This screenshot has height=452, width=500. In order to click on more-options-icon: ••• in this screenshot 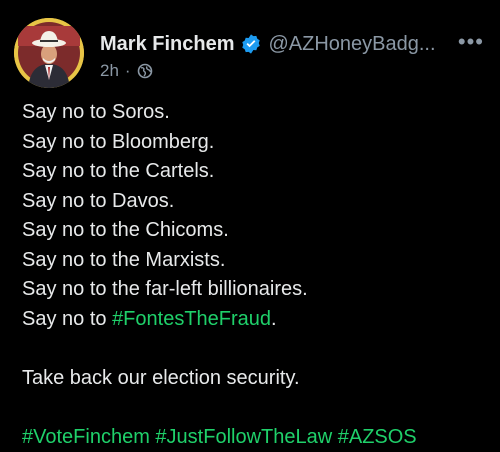, I will do `click(471, 42)`.